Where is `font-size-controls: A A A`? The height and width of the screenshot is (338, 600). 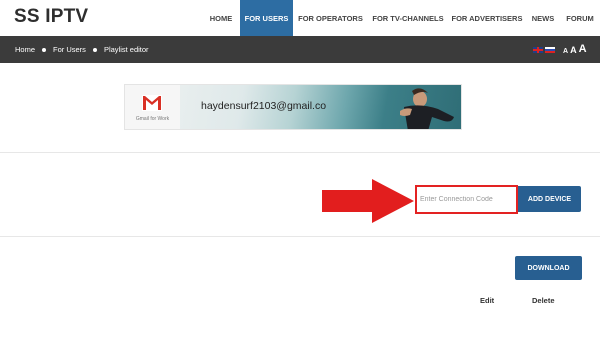 font-size-controls: A A A is located at coordinates (575, 49).